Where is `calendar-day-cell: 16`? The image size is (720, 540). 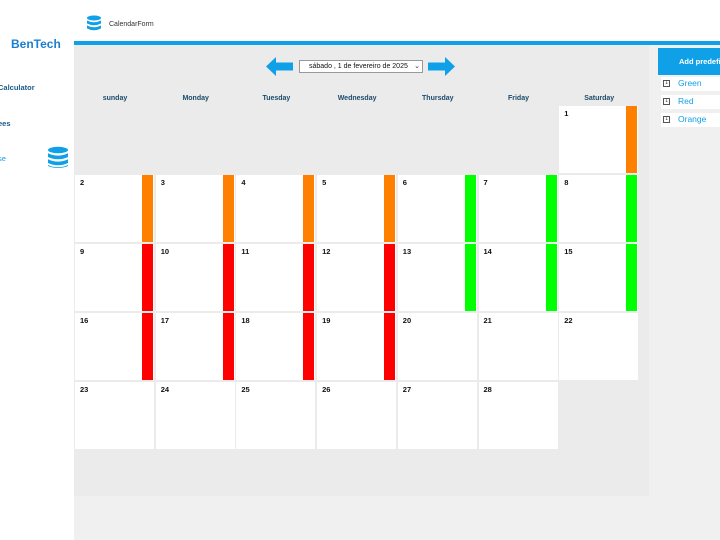
calendar-day-cell: 16 is located at coordinates (114, 346).